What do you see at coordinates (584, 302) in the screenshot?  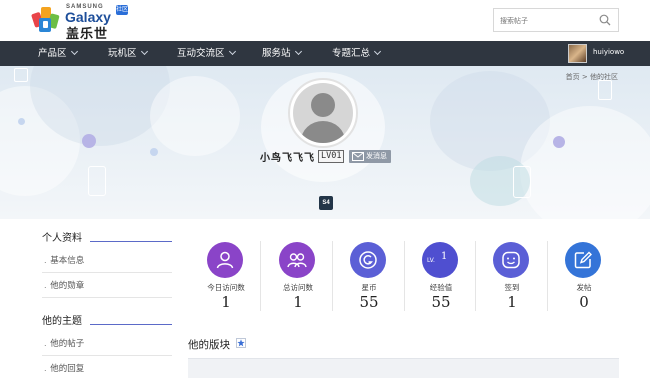 I see `stat-value: 0` at bounding box center [584, 302].